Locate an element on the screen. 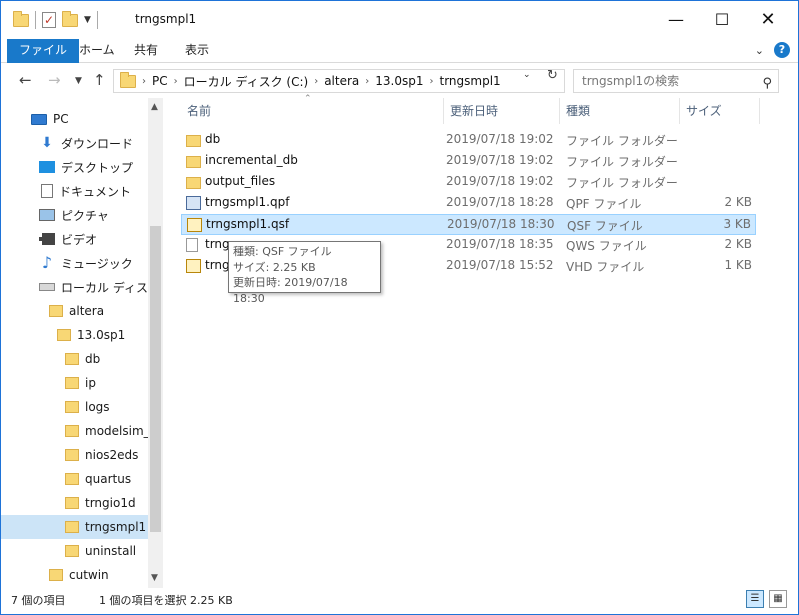 This screenshot has width=799, height=615. breadcrumb-altera: altera is located at coordinates (341, 81).